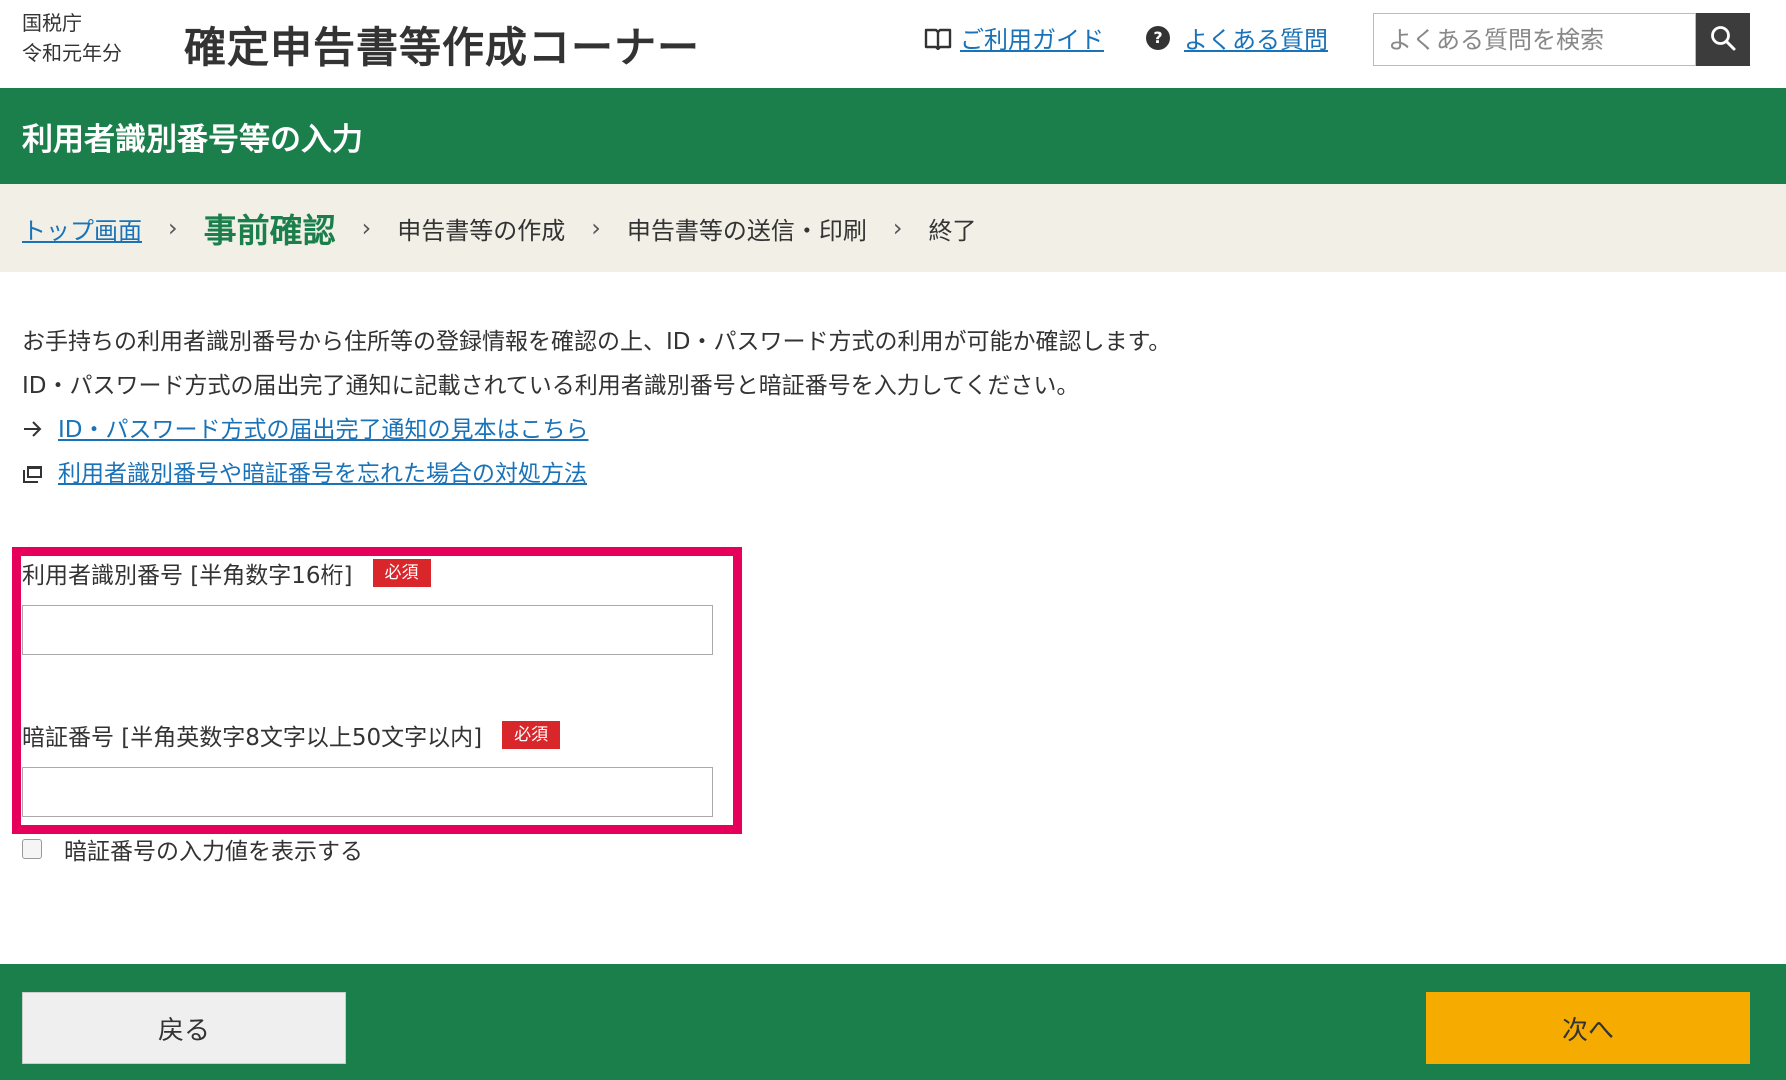  What do you see at coordinates (1256, 37) in the screenshot?
I see `faq-link: よくある質問` at bounding box center [1256, 37].